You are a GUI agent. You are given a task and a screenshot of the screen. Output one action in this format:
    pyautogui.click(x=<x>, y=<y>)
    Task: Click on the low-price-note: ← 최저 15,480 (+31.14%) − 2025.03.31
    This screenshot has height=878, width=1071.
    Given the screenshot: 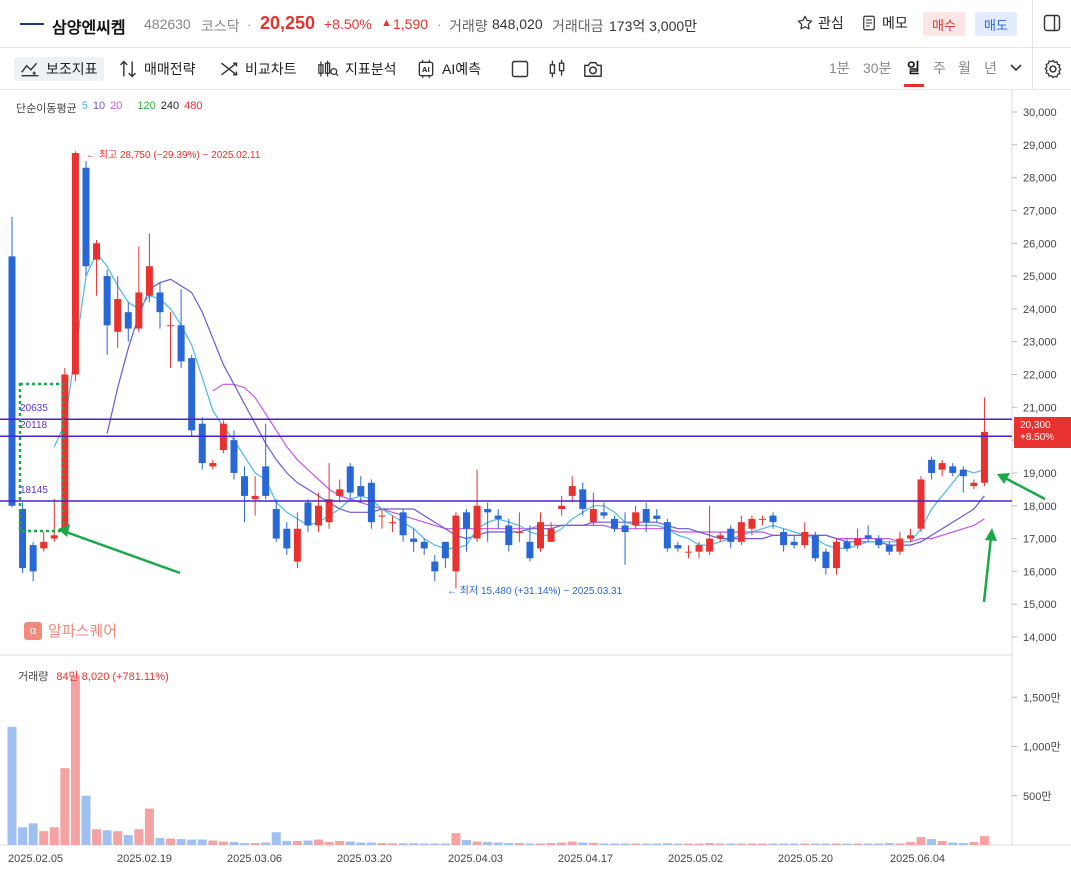 What is the action you would take?
    pyautogui.click(x=535, y=591)
    